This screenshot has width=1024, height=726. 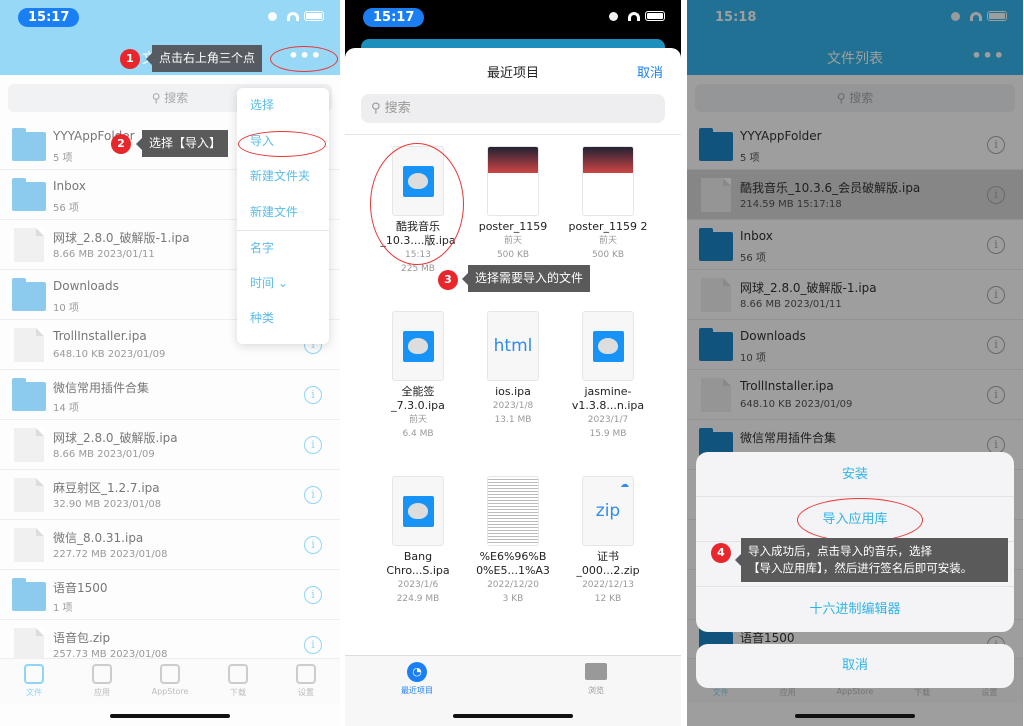 What do you see at coordinates (513, 690) in the screenshot?
I see `tab-bar: ◔ 最近项目 浏览` at bounding box center [513, 690].